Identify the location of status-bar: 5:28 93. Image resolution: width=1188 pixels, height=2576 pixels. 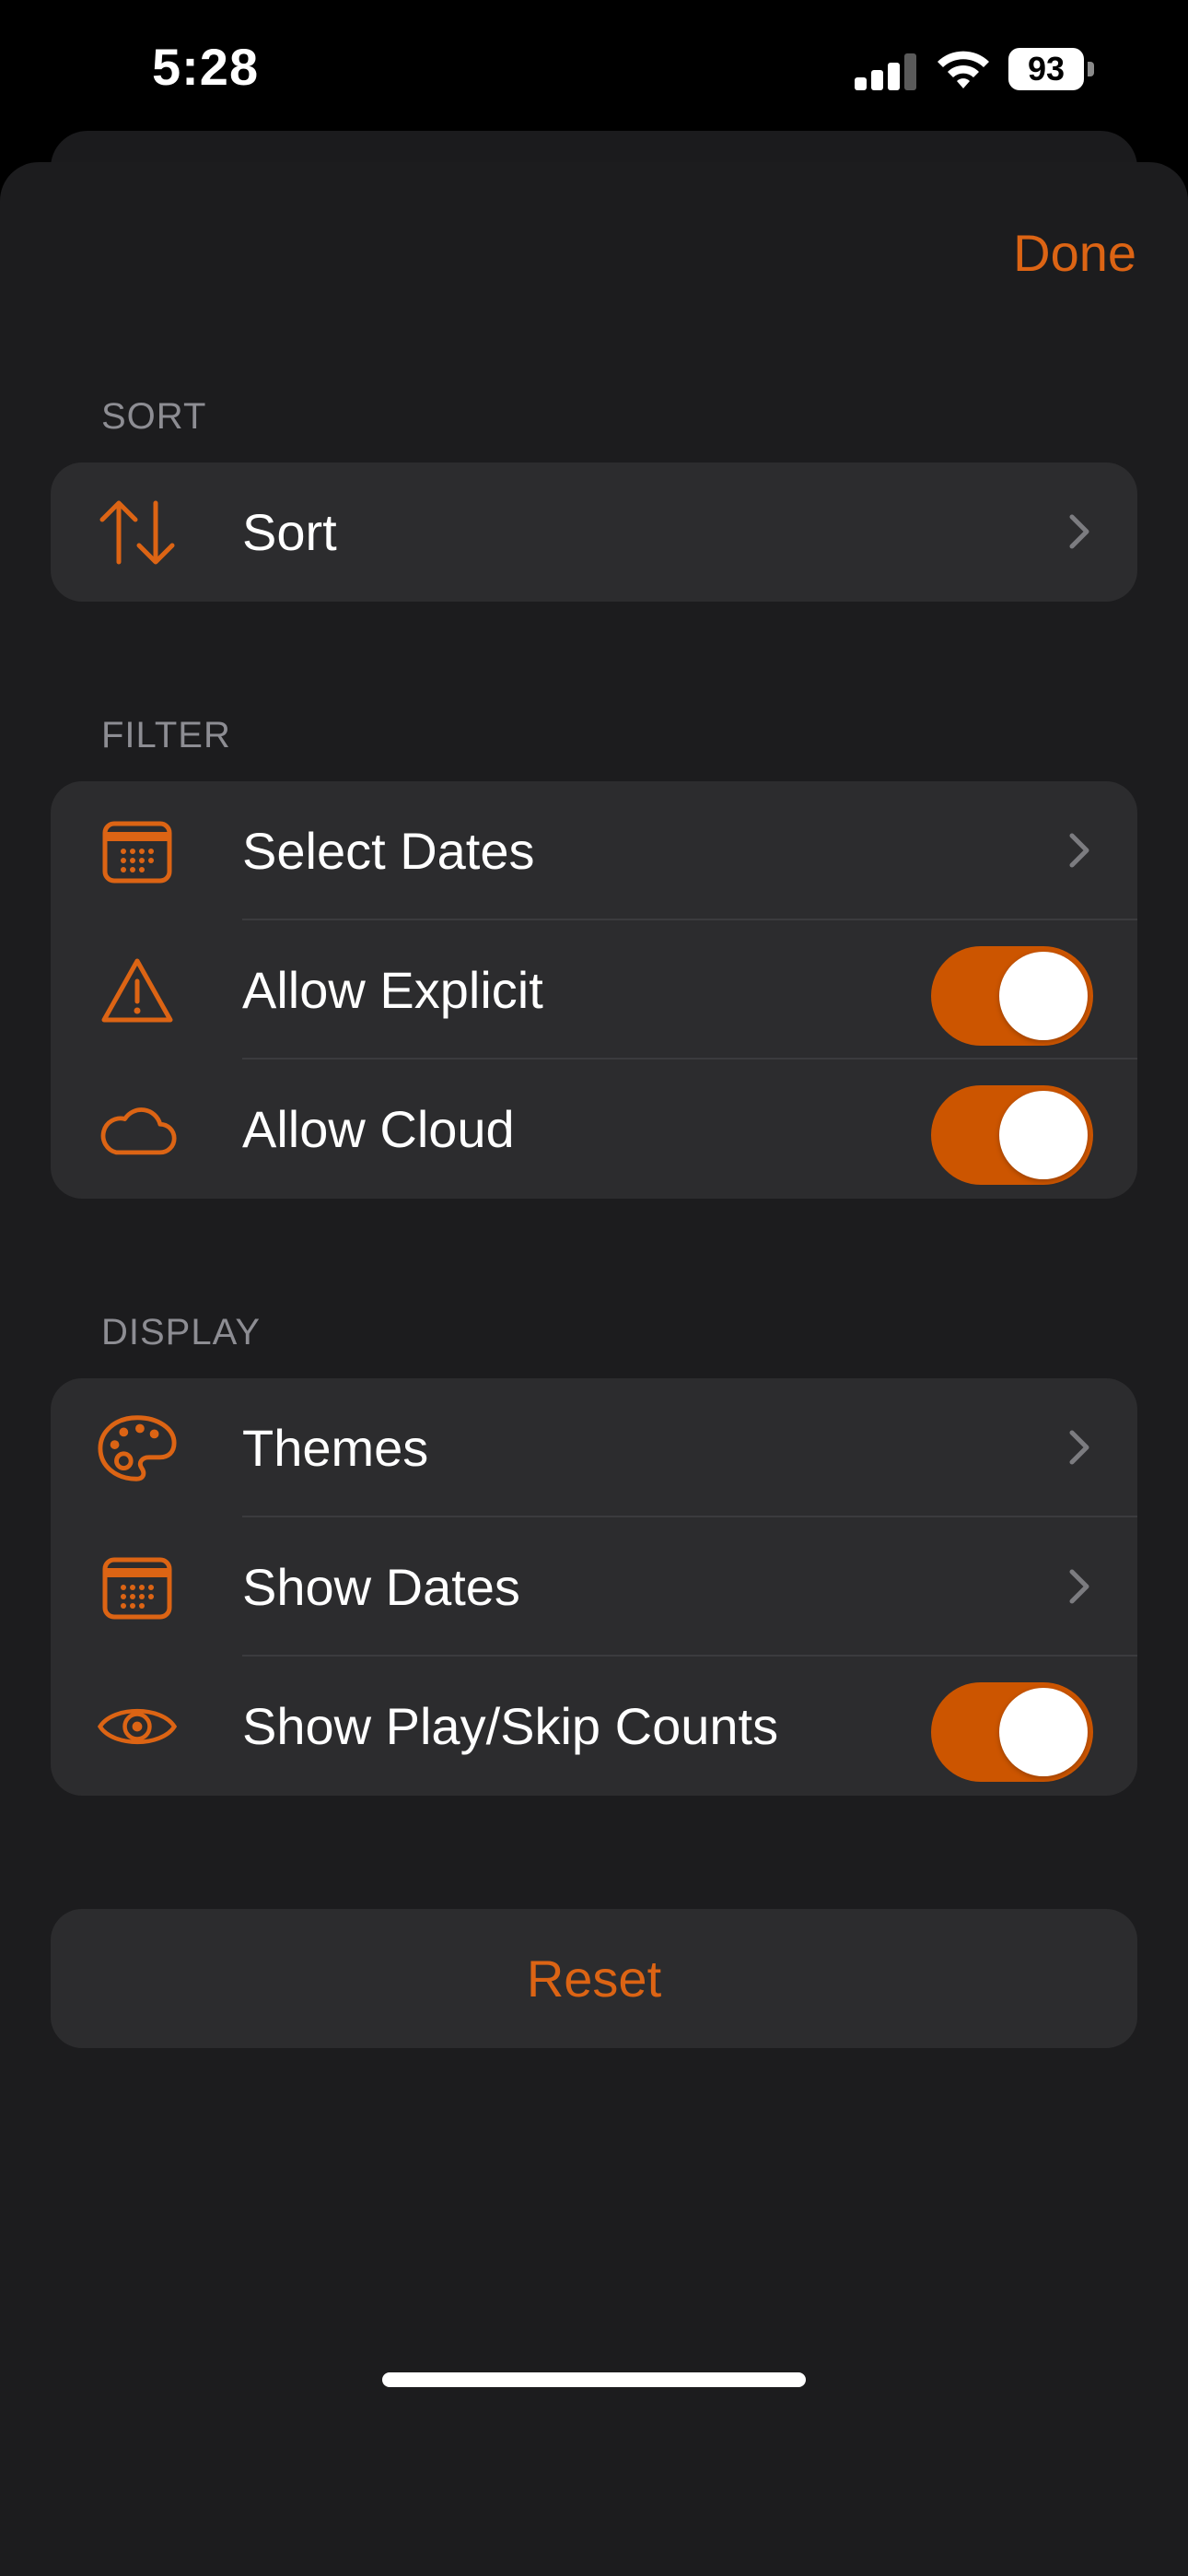
(594, 69).